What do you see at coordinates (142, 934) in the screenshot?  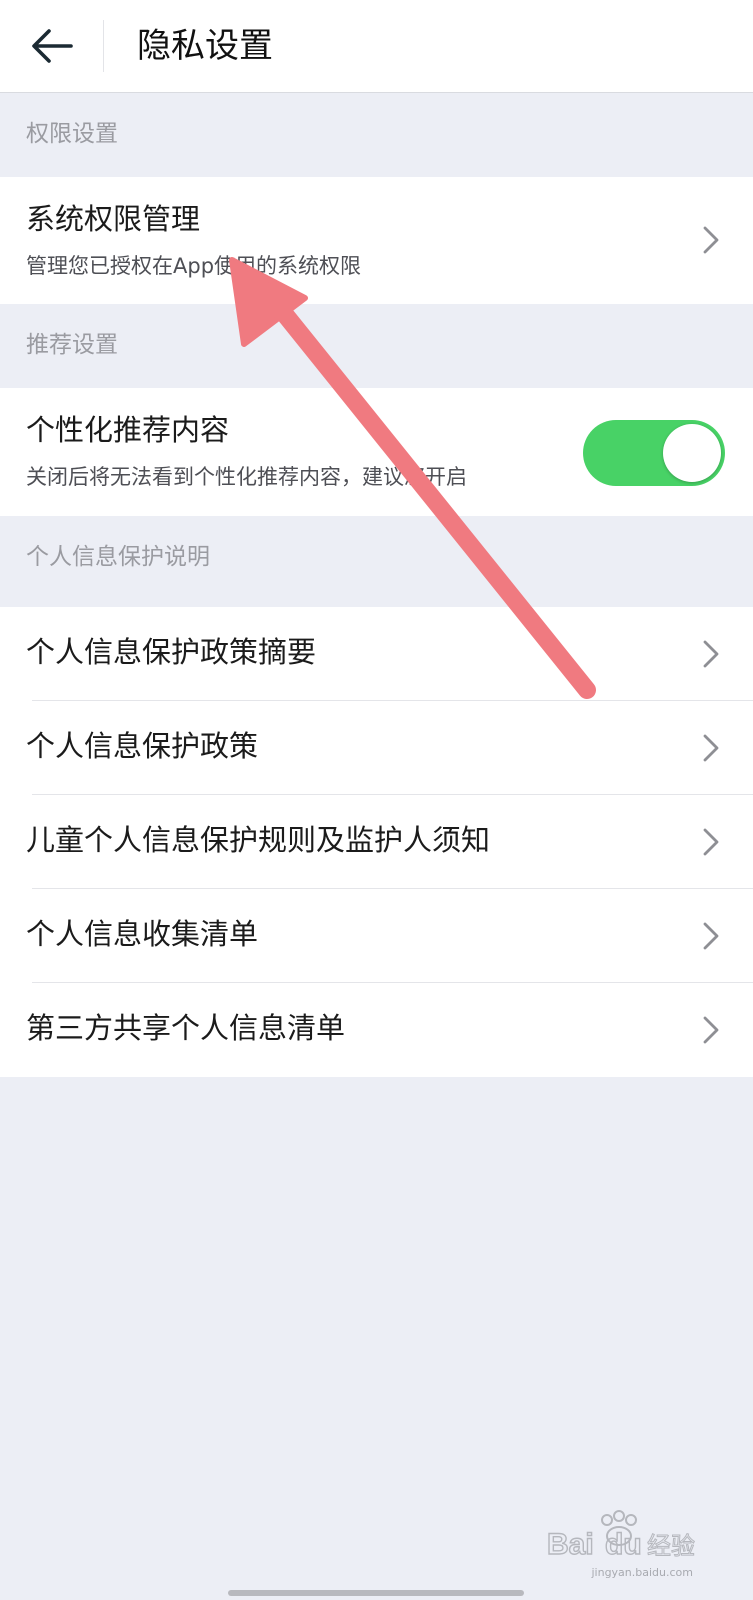 I see `row-title: 个人信息收集清单` at bounding box center [142, 934].